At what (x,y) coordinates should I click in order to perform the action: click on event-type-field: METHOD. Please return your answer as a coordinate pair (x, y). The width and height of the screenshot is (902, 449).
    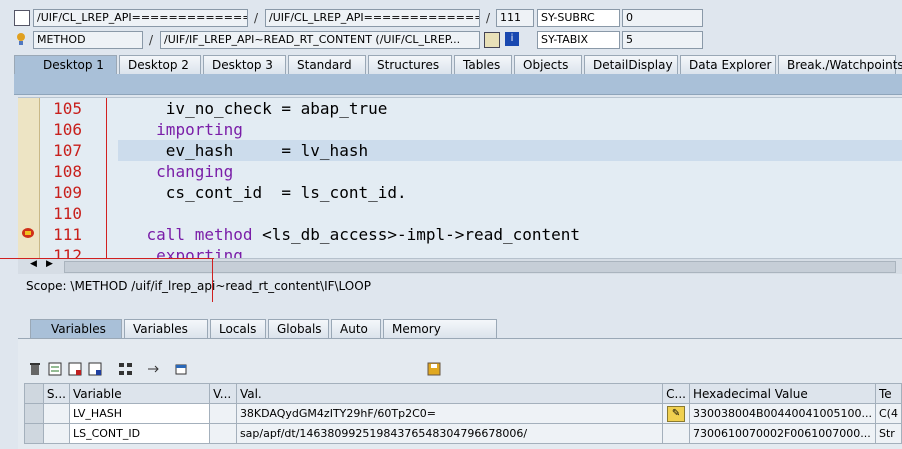
    Looking at the image, I should click on (88, 40).